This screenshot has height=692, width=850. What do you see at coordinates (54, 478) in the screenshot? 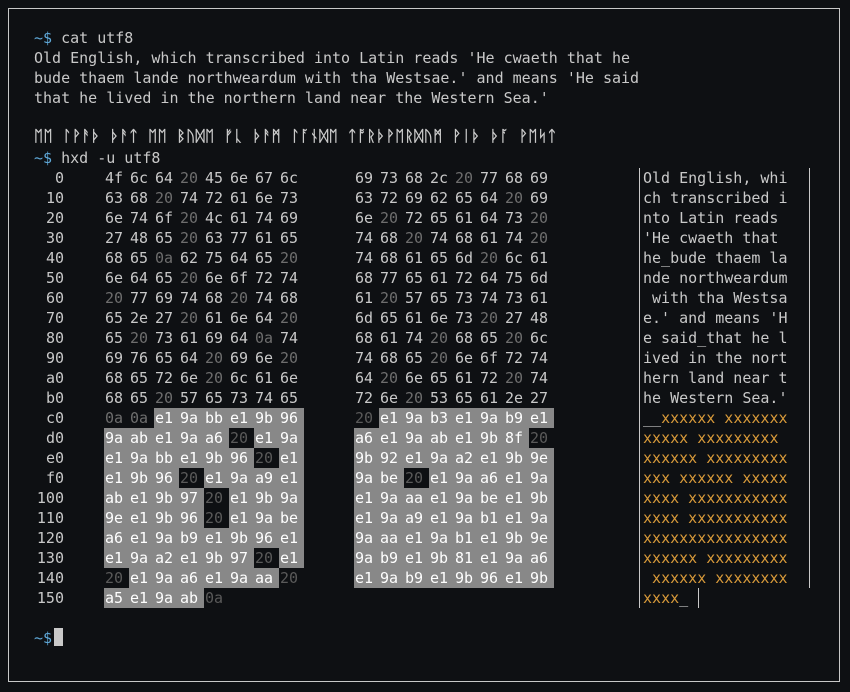
I see `hex-offset: f0` at bounding box center [54, 478].